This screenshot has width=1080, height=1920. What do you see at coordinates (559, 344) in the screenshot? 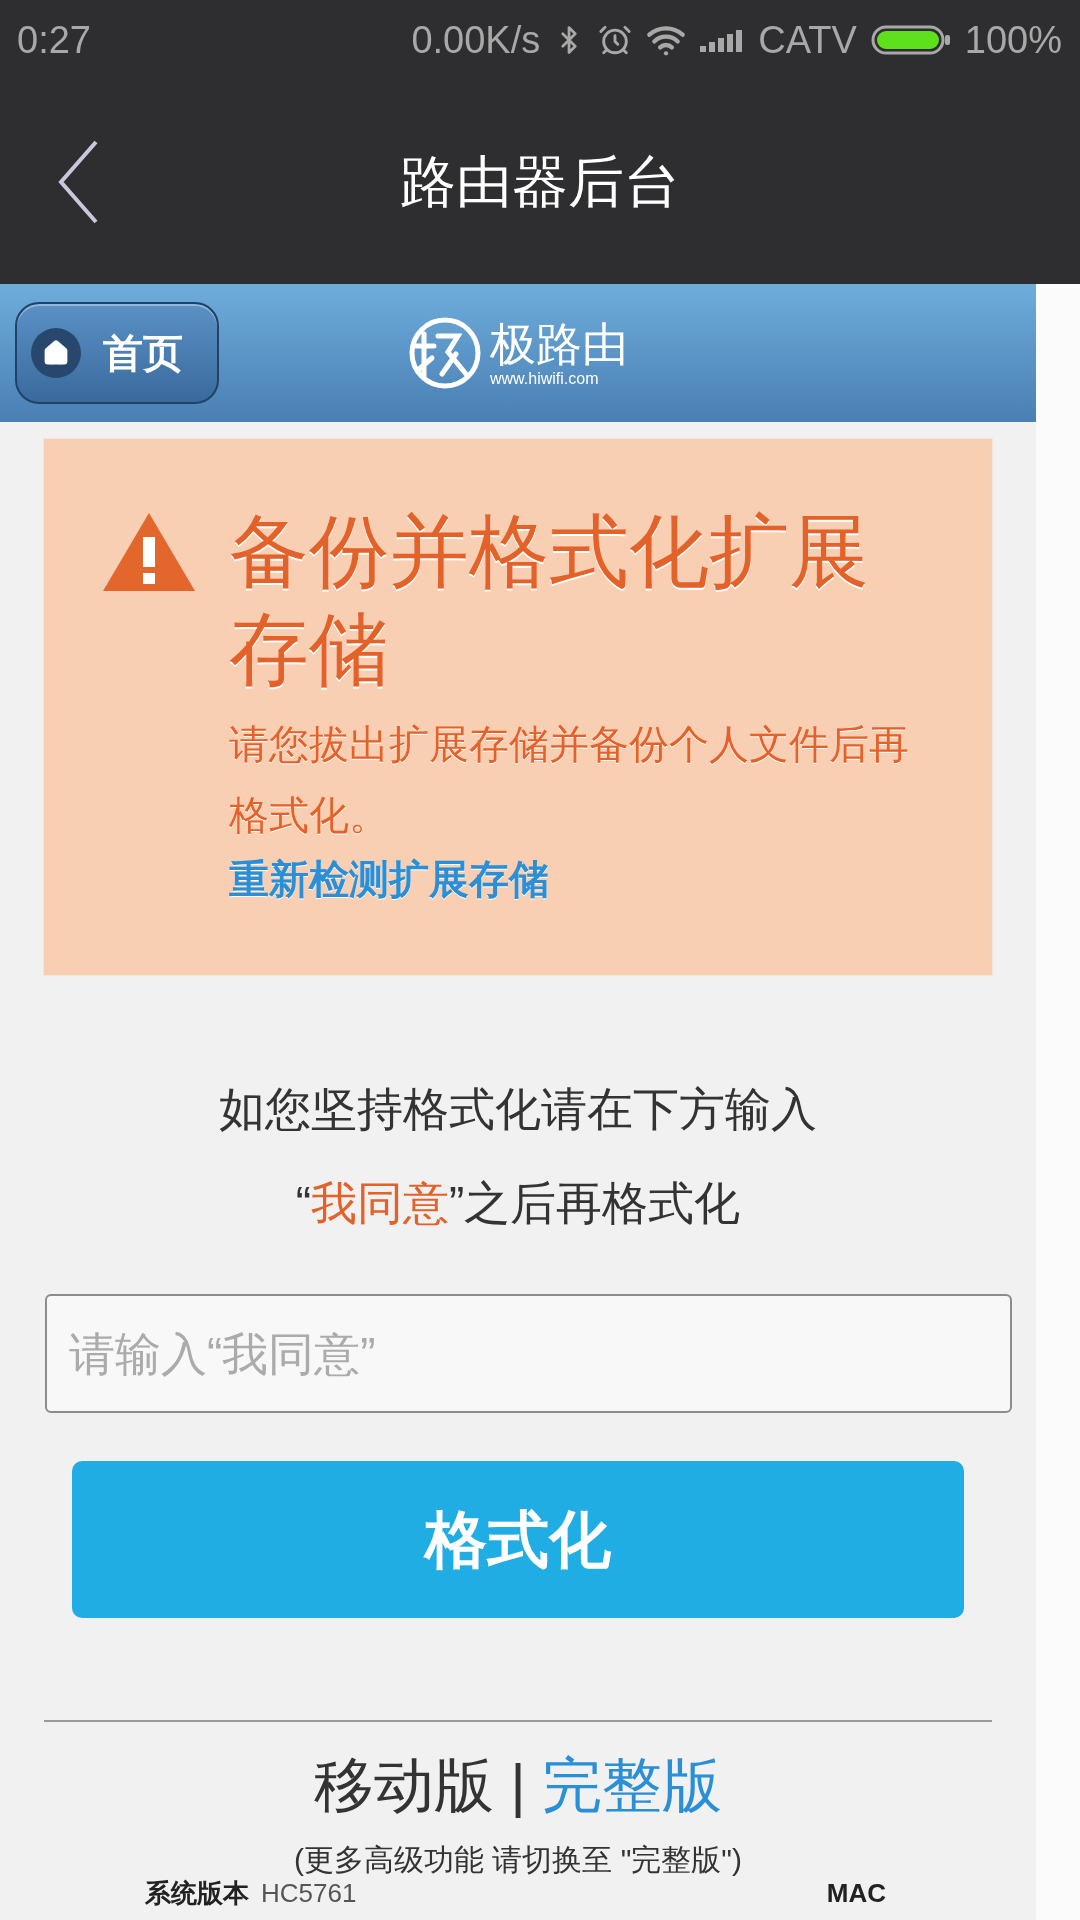
I see `logo-text: 极路由` at bounding box center [559, 344].